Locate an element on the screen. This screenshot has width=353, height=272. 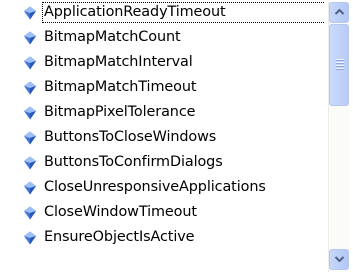
list-item-label: ButtonsToConfirmDialogs is located at coordinates (133, 162).